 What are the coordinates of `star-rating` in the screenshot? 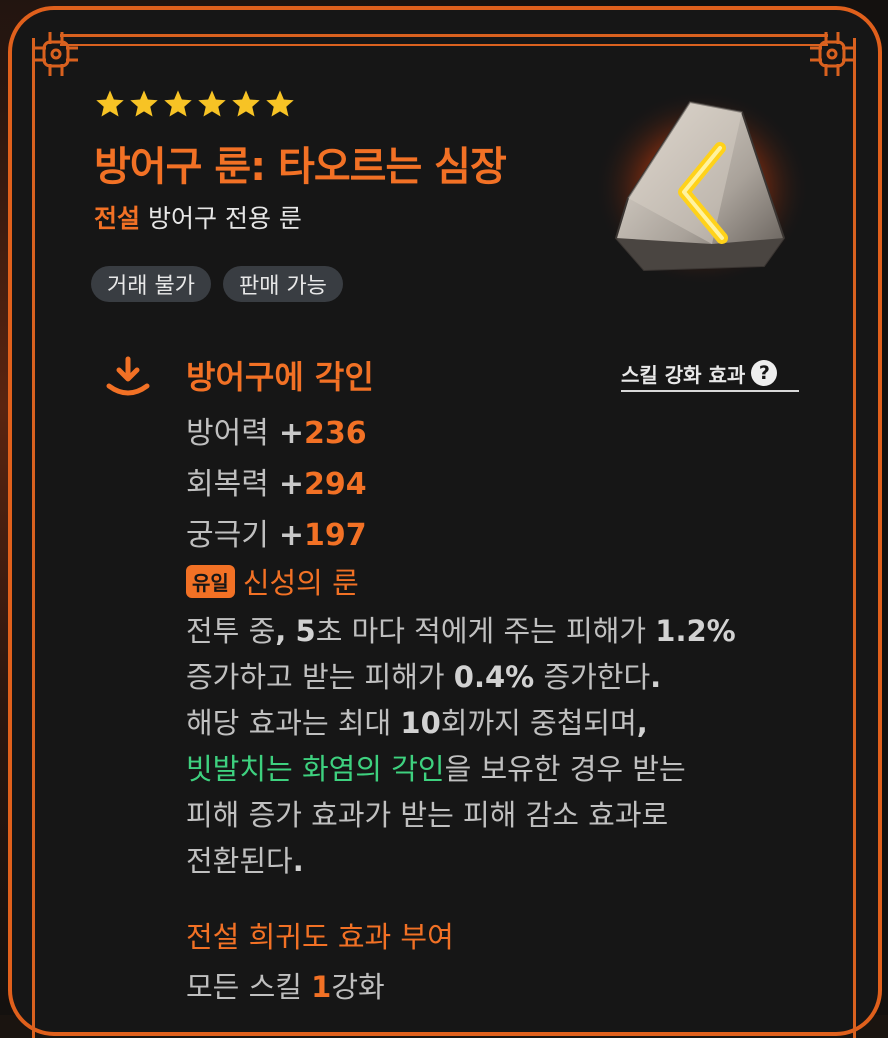 It's located at (195, 104).